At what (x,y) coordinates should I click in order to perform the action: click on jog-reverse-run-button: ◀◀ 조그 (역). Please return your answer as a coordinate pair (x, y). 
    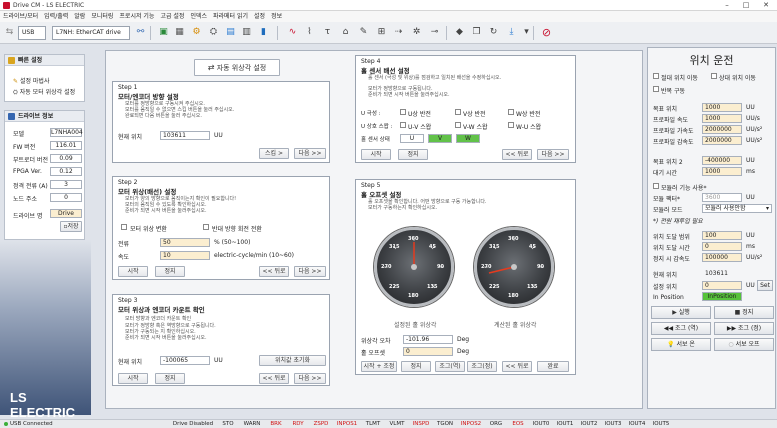
    Looking at the image, I should click on (681, 328).